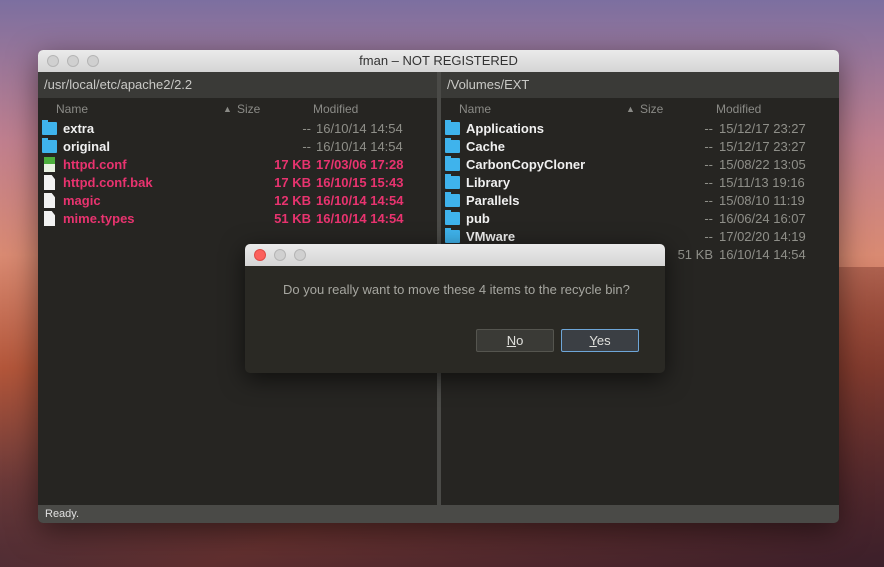 The height and width of the screenshot is (567, 884). Describe the element at coordinates (600, 340) in the screenshot. I see `yes-button: Yes` at that location.